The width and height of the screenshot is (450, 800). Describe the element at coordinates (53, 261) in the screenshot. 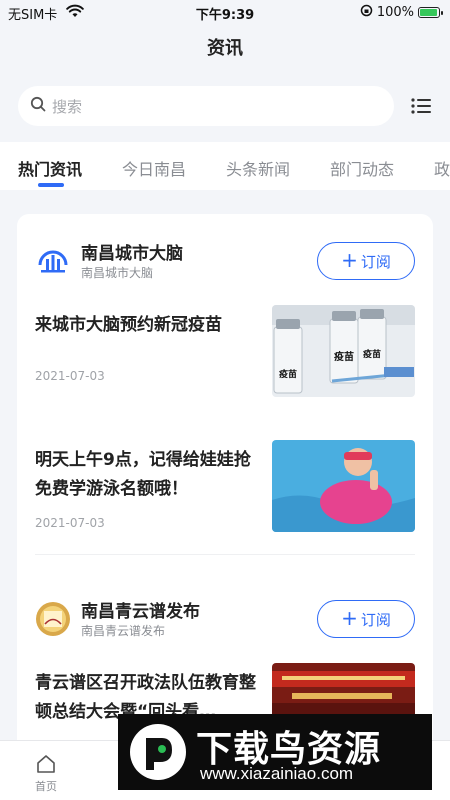

I see `city-brain-logo-icon` at that location.